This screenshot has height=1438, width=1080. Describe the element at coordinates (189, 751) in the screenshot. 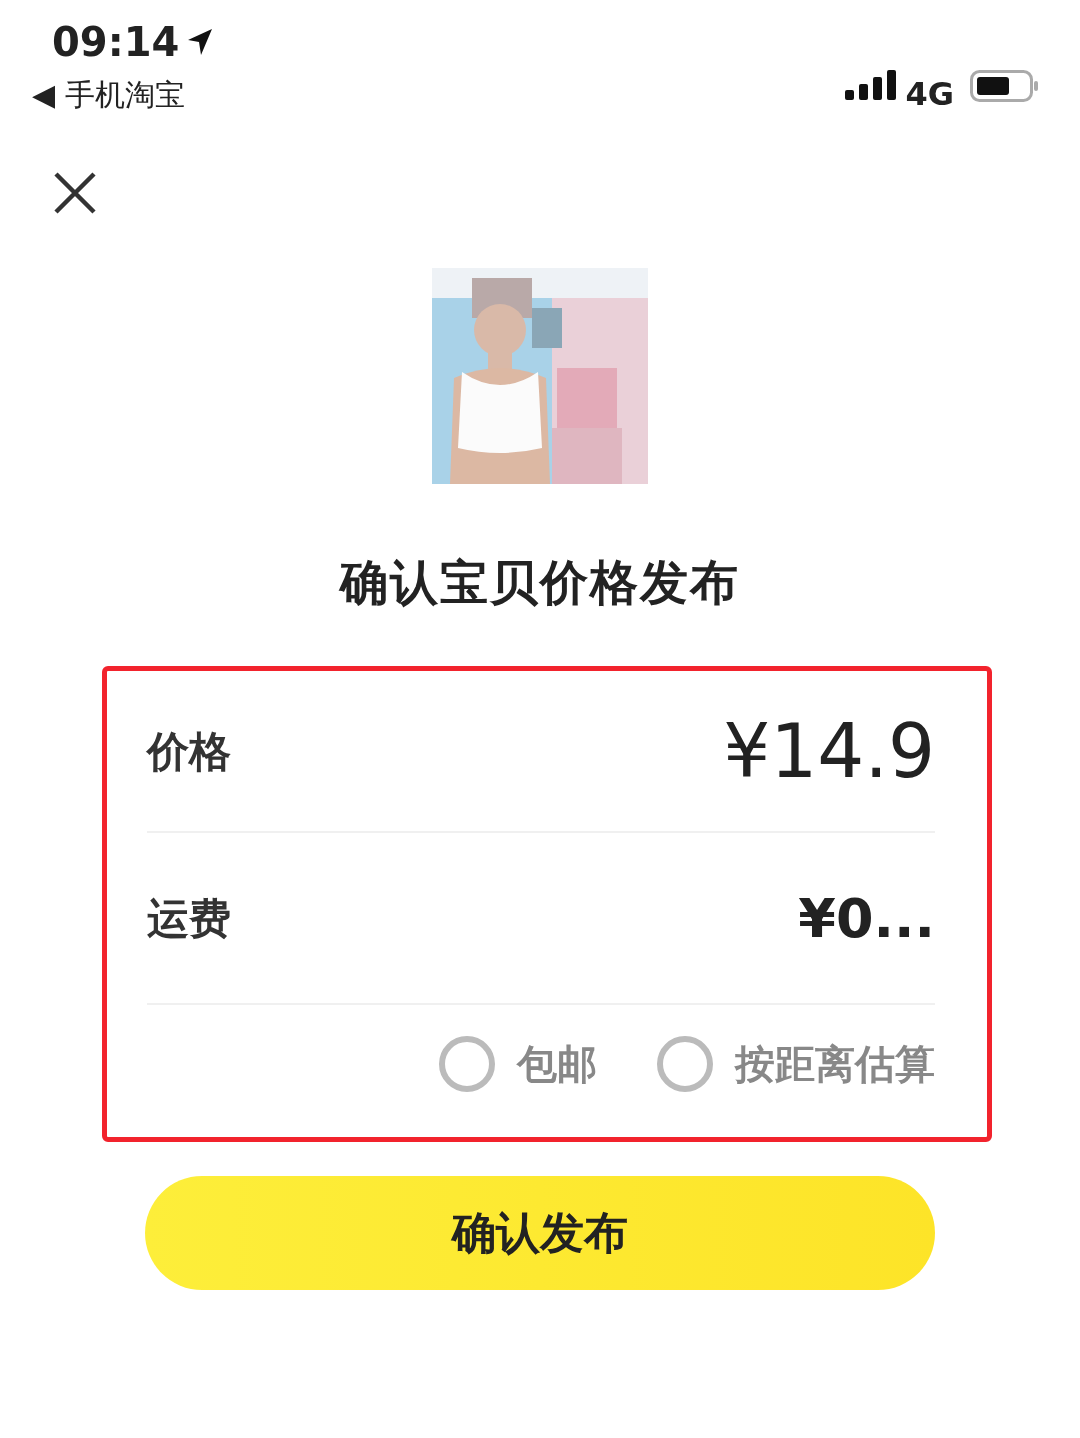

I see `field-label: 价格` at that location.